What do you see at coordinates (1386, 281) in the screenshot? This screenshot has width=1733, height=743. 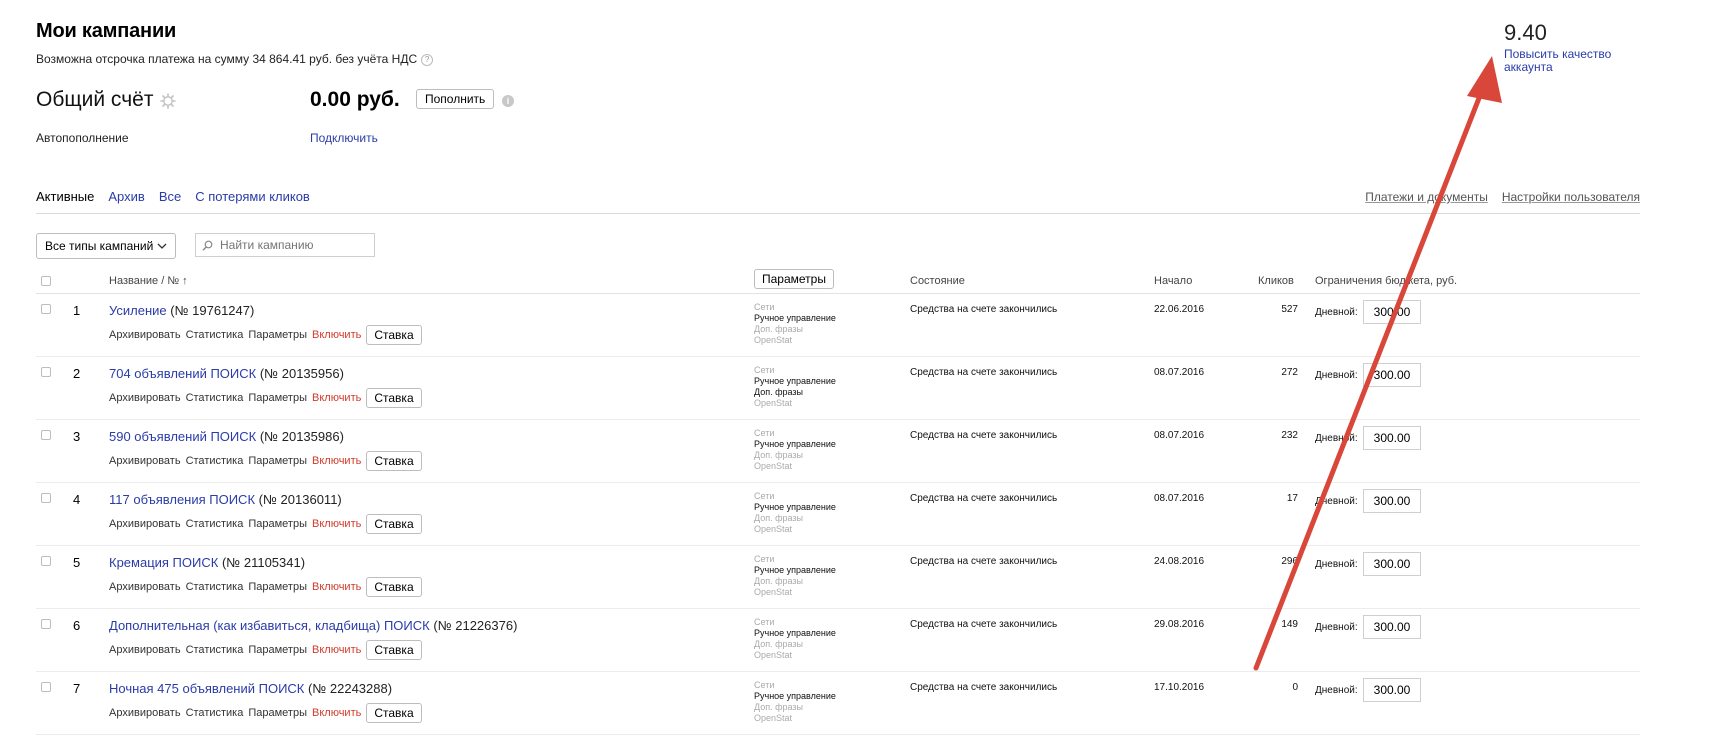 I see `header-budget: Ограничения бюджета, руб.` at bounding box center [1386, 281].